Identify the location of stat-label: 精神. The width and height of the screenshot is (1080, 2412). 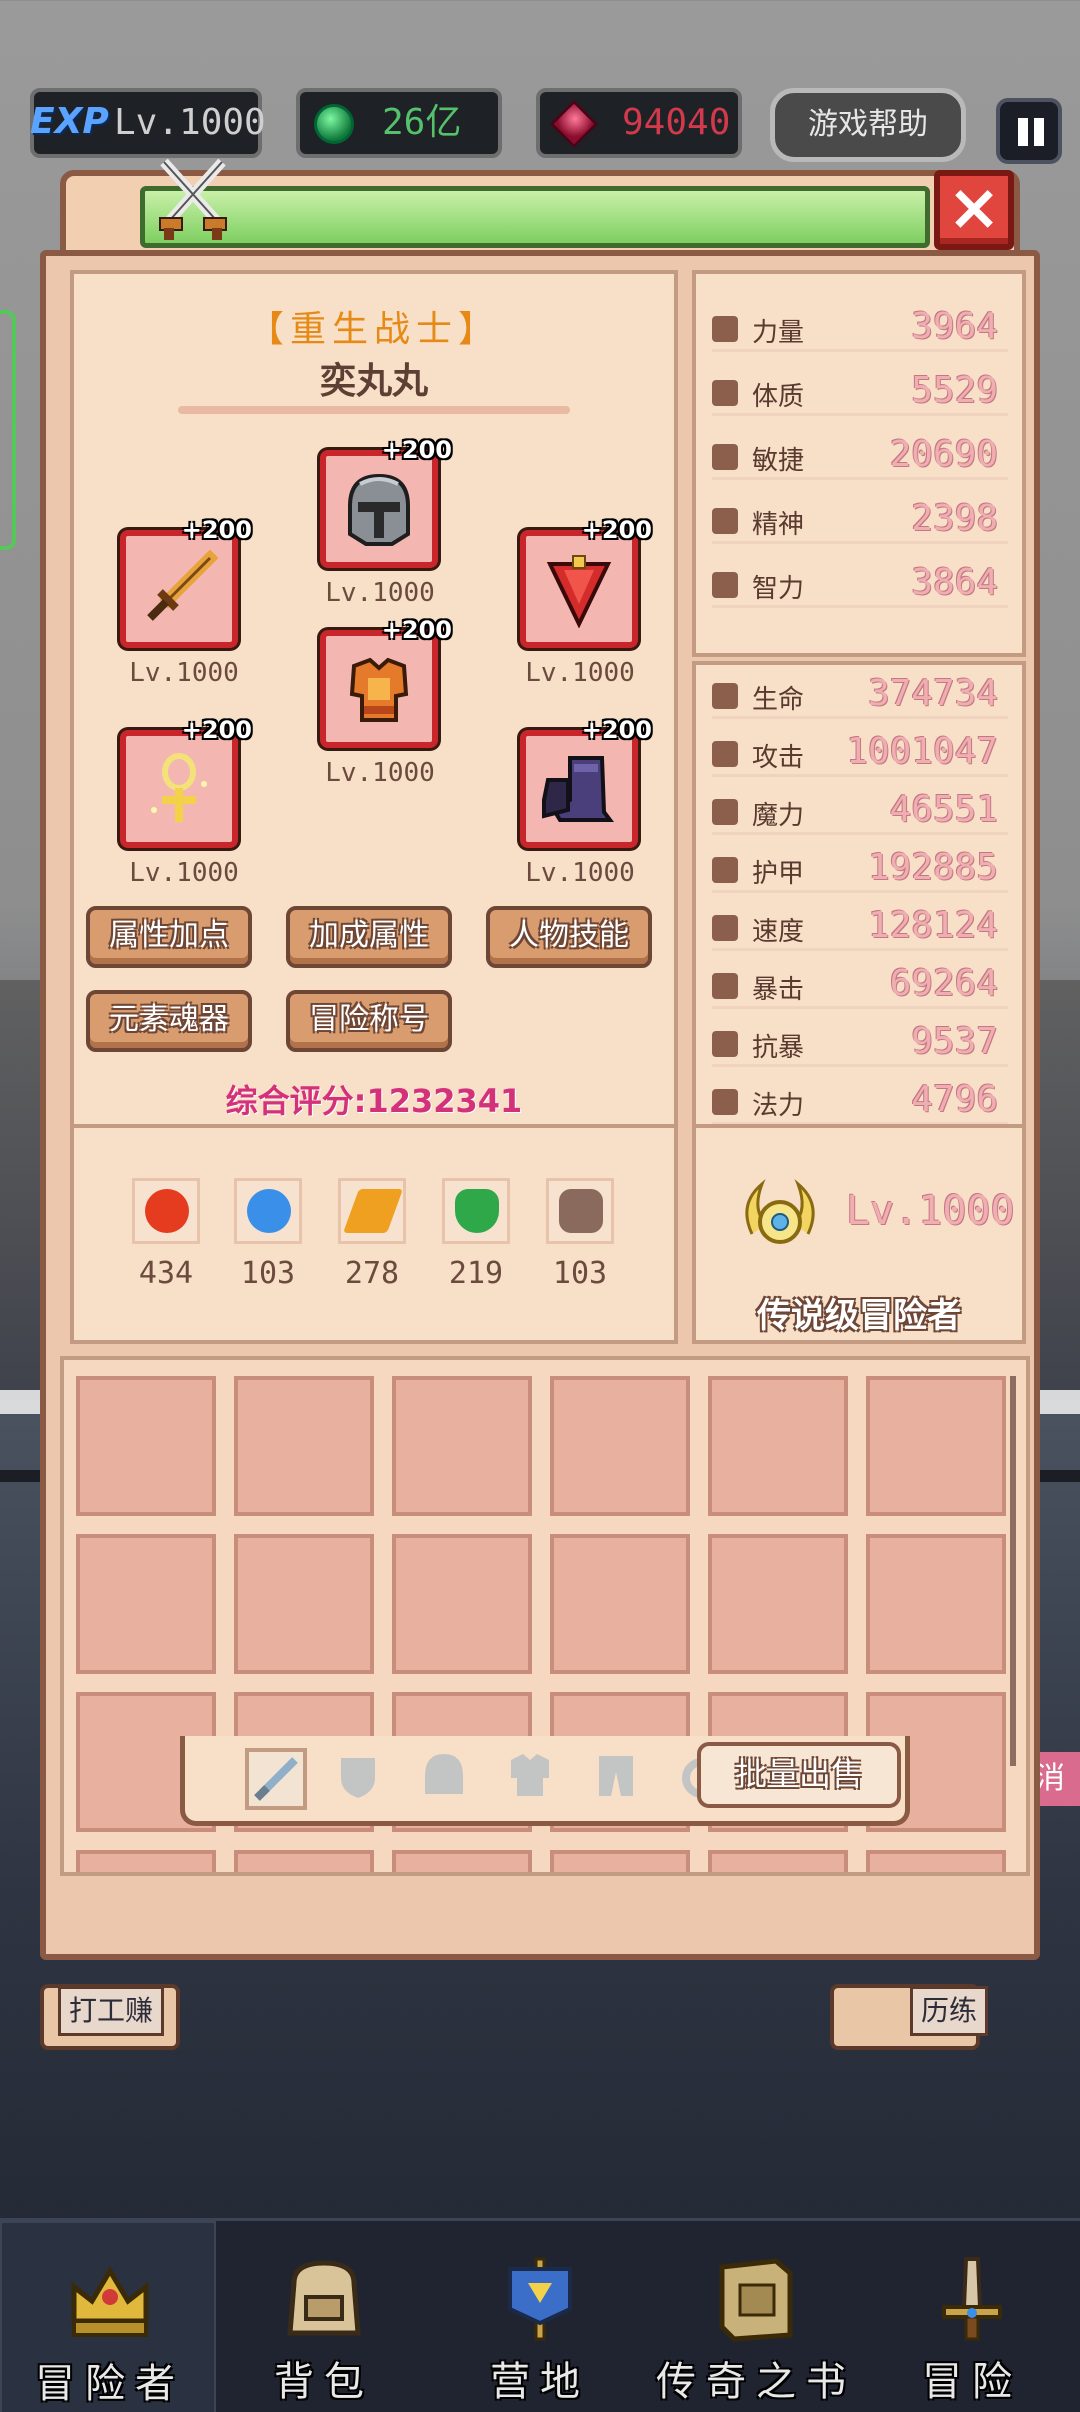
(778, 525).